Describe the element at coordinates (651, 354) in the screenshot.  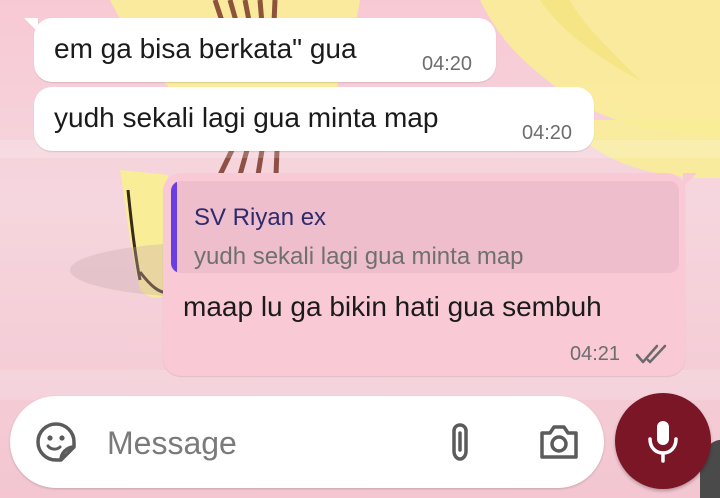
I see `double-check-icon` at that location.